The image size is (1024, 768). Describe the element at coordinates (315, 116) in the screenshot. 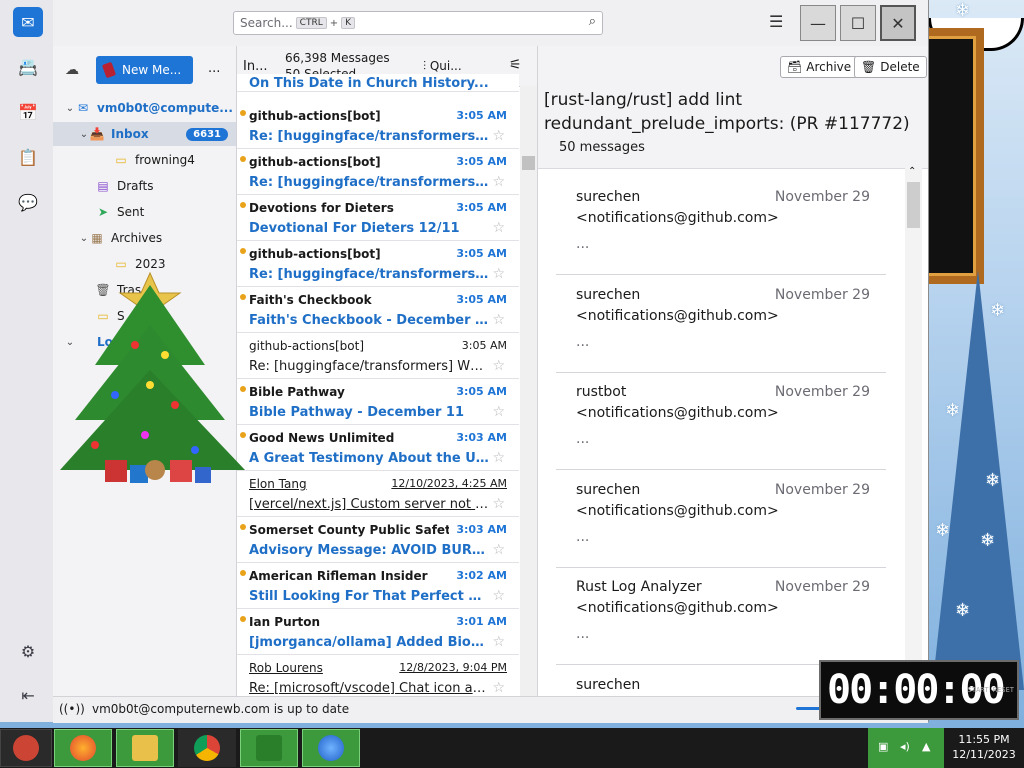

I see `message-sender: github-actions[bot]` at that location.